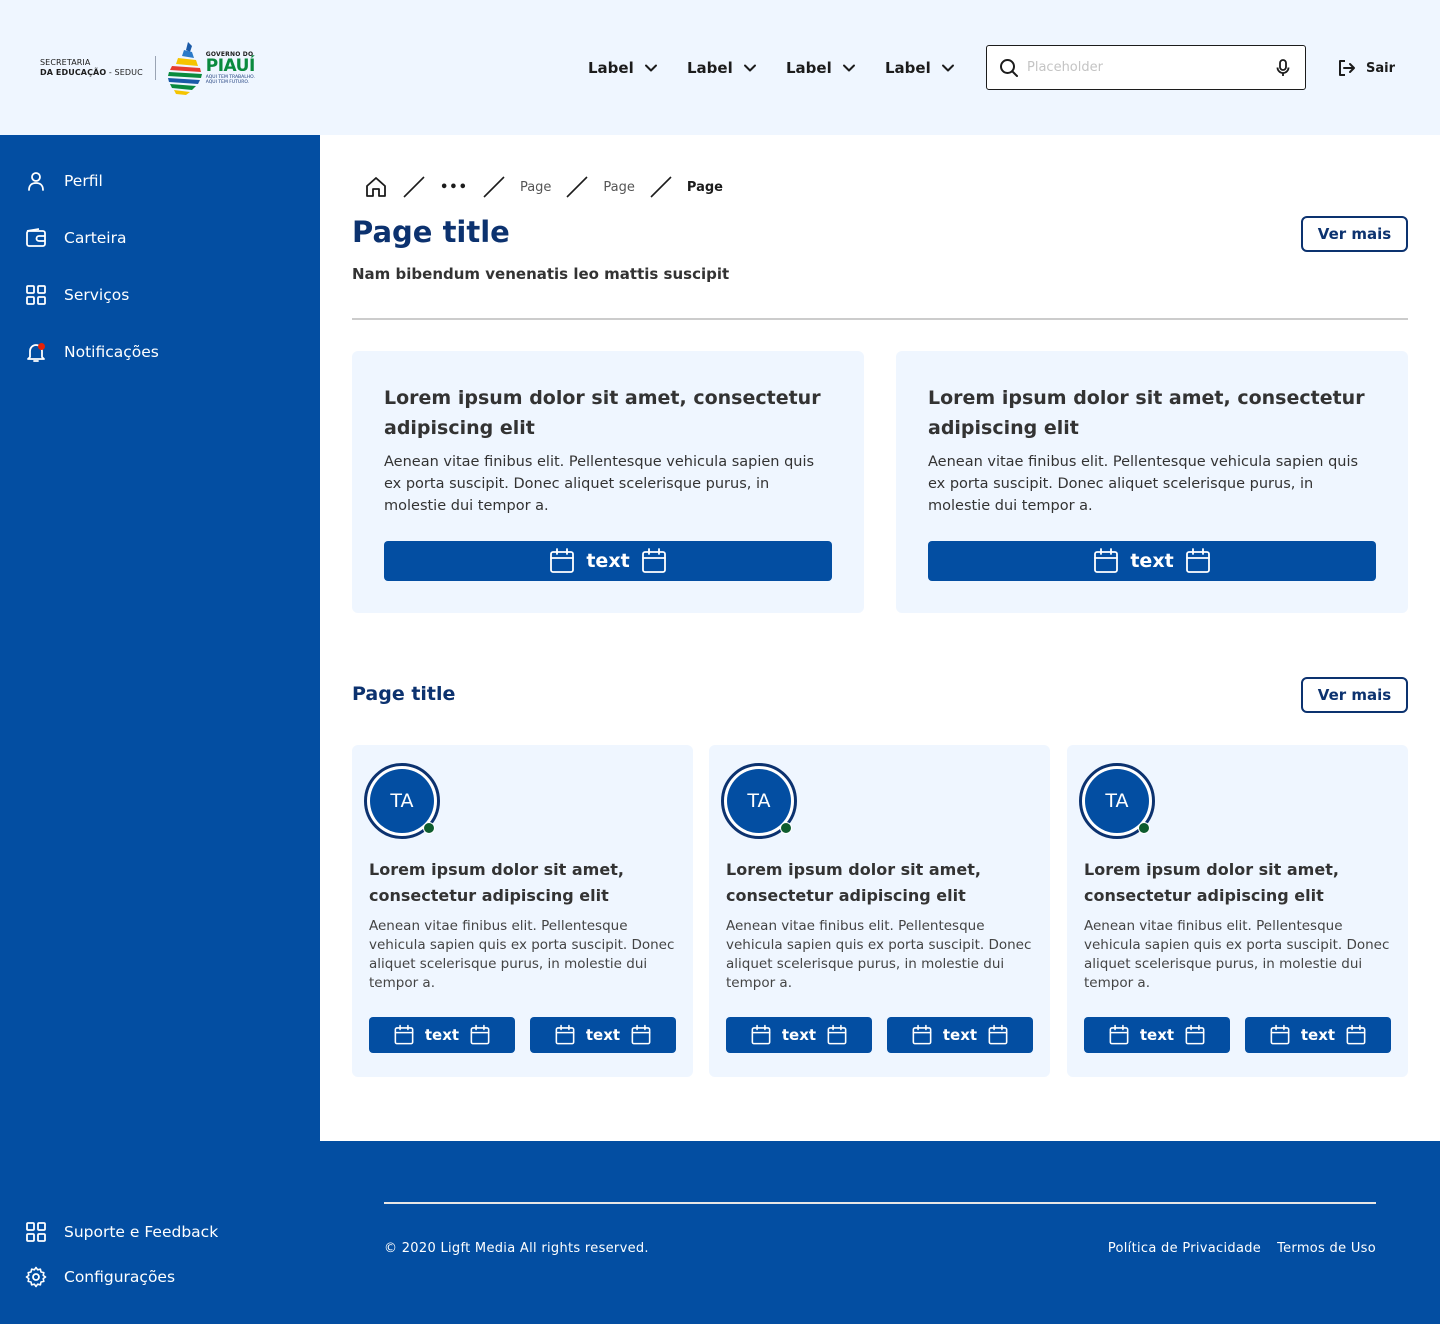  What do you see at coordinates (65, 62) in the screenshot?
I see `logo-secretaria-line1: SECRETARIA` at bounding box center [65, 62].